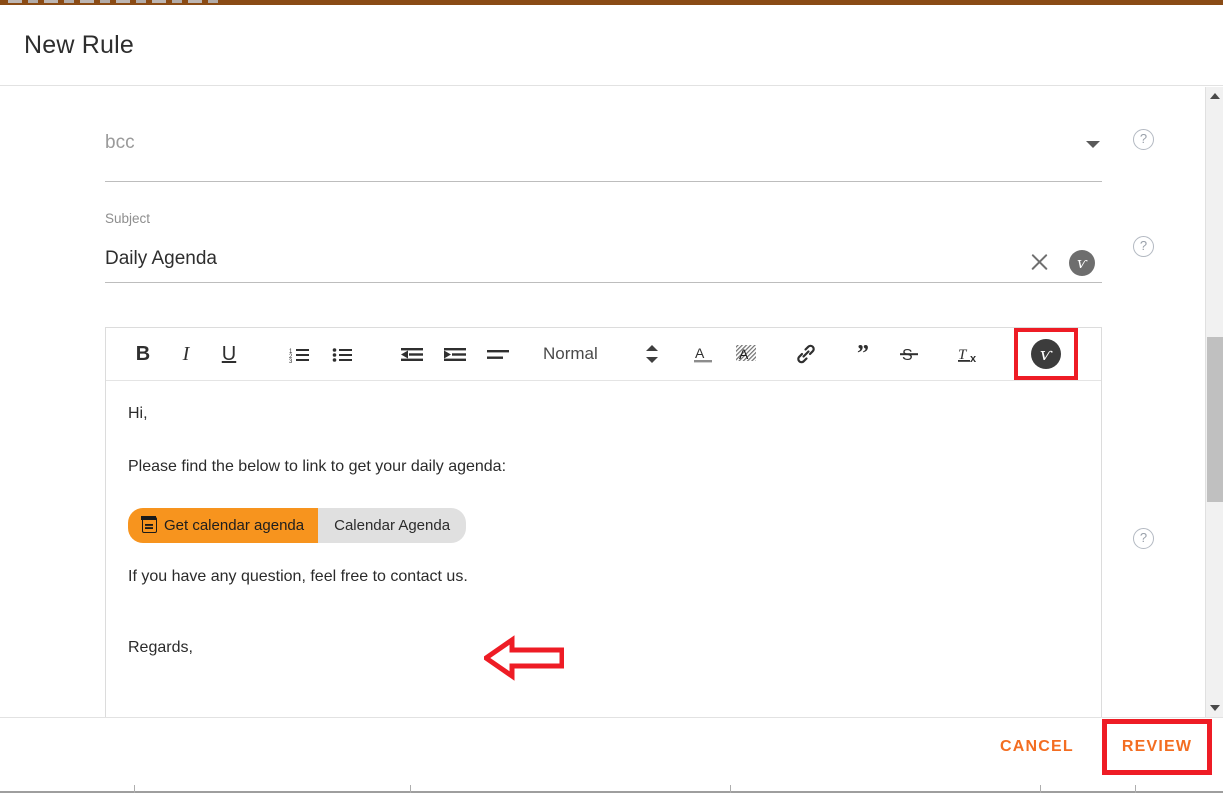 This screenshot has height=793, width=1223. Describe the element at coordinates (611, 748) in the screenshot. I see `dialog-footer: CANCEL REVIEW` at that location.